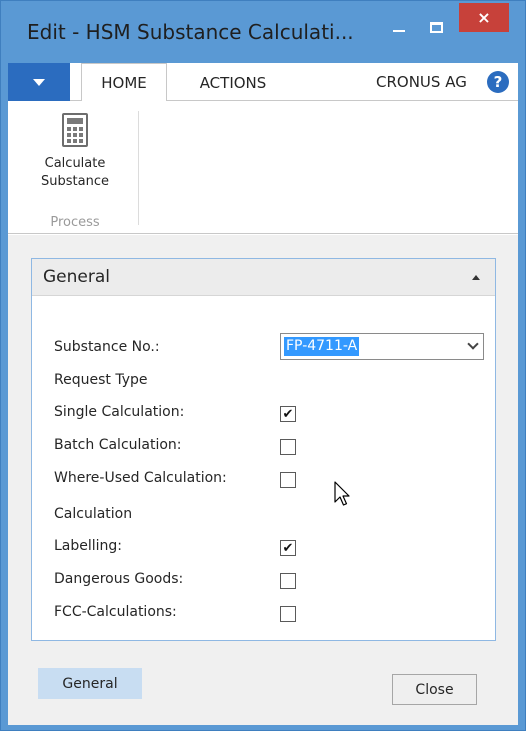 The width and height of the screenshot is (526, 731). What do you see at coordinates (288, 480) in the screenshot?
I see `where-used-calculation-checkbox` at bounding box center [288, 480].